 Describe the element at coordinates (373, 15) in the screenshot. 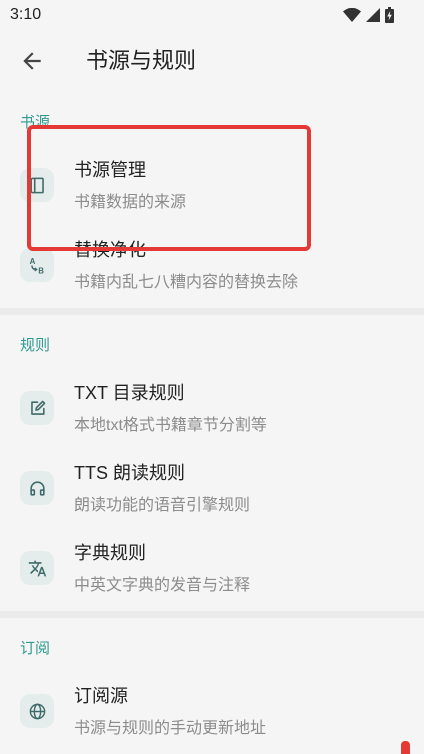

I see `signal-icon` at that location.